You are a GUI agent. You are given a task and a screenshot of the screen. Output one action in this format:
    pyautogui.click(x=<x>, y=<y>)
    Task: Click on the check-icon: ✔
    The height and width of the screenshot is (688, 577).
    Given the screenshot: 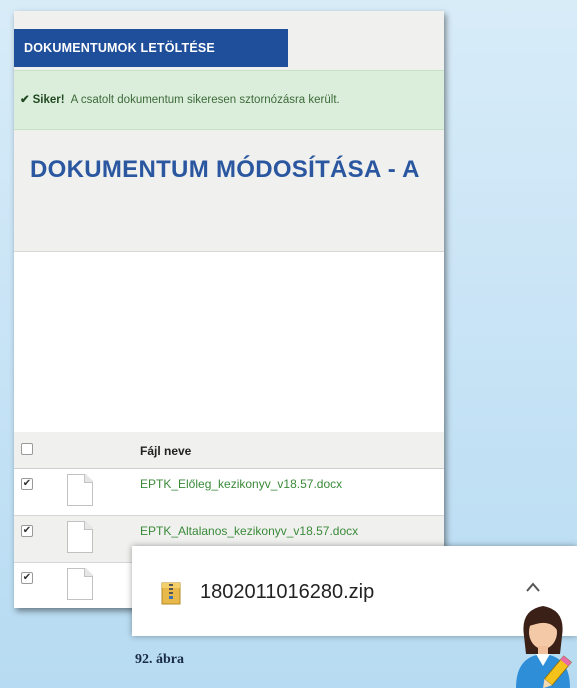 What is the action you would take?
    pyautogui.click(x=25, y=100)
    